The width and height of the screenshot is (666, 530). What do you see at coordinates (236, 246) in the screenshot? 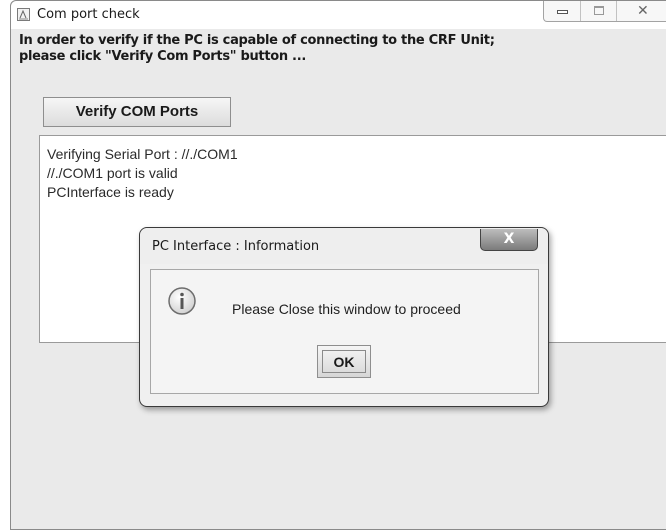
I see `dialog-title: PC Interface : Information` at bounding box center [236, 246].